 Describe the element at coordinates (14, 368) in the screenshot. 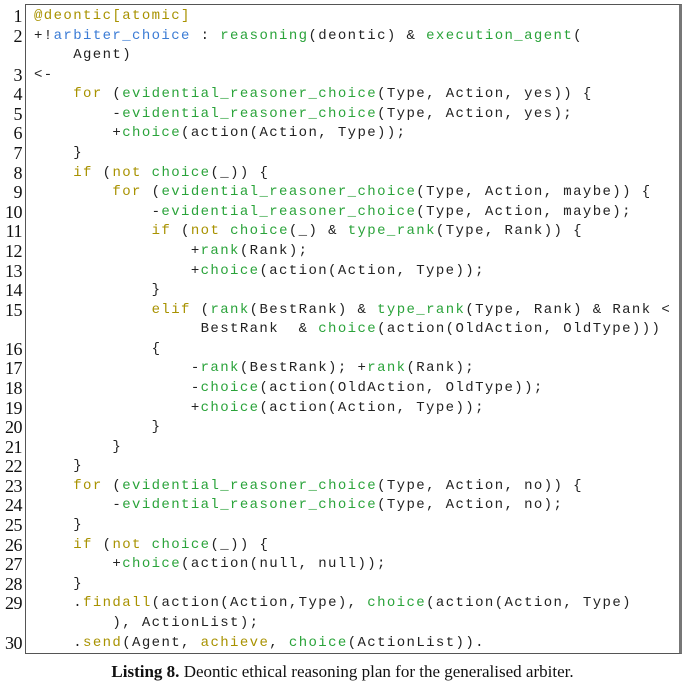

I see `line-number: 17` at that location.